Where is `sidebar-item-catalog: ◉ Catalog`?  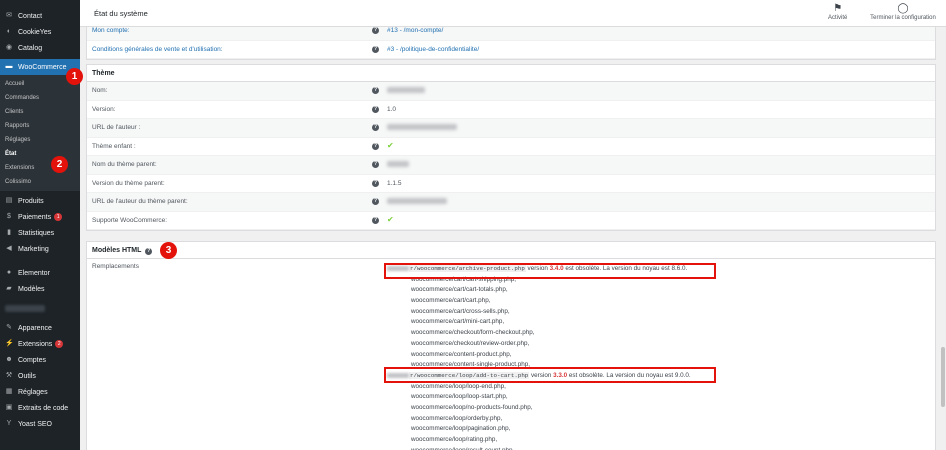 sidebar-item-catalog: ◉ Catalog is located at coordinates (40, 48).